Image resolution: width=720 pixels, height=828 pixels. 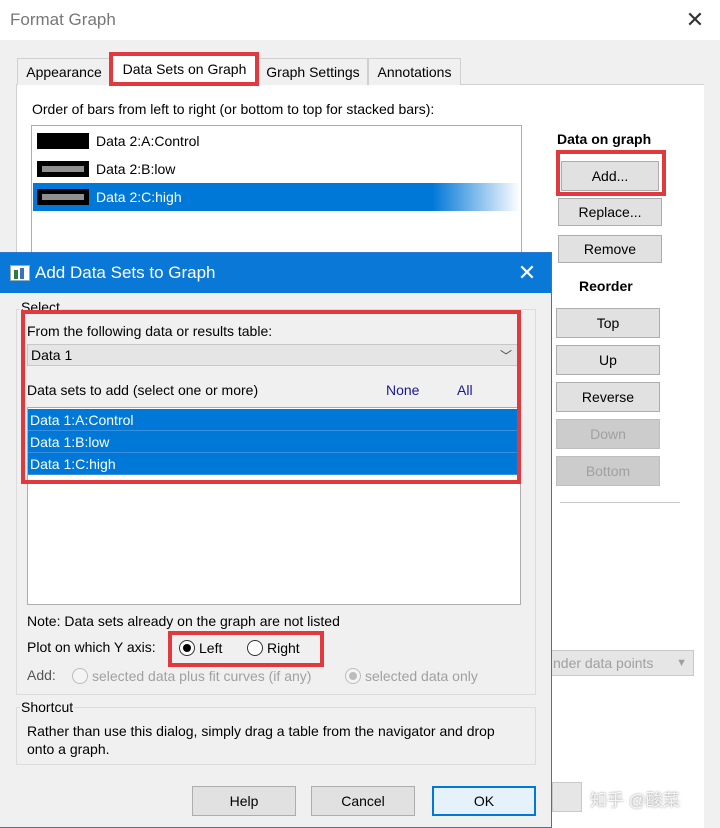 What do you see at coordinates (608, 323) in the screenshot?
I see `top-button: Top` at bounding box center [608, 323].